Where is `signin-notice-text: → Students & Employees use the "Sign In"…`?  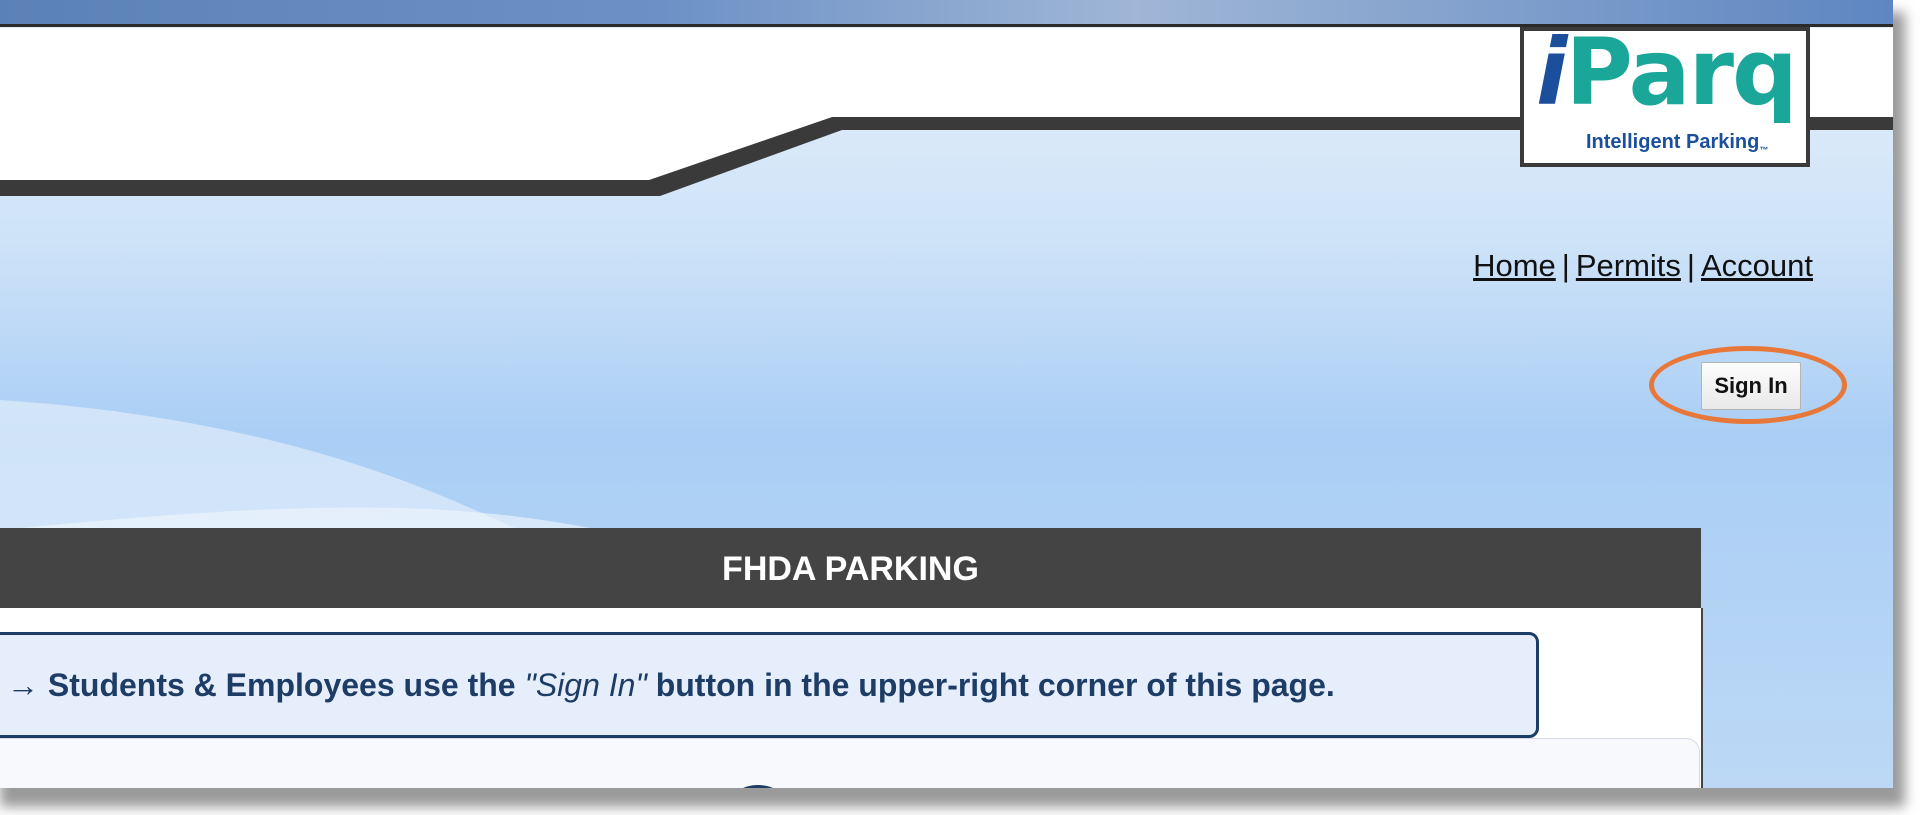
signin-notice-text: → Students & Employees use the "Sign In"… is located at coordinates (671, 685).